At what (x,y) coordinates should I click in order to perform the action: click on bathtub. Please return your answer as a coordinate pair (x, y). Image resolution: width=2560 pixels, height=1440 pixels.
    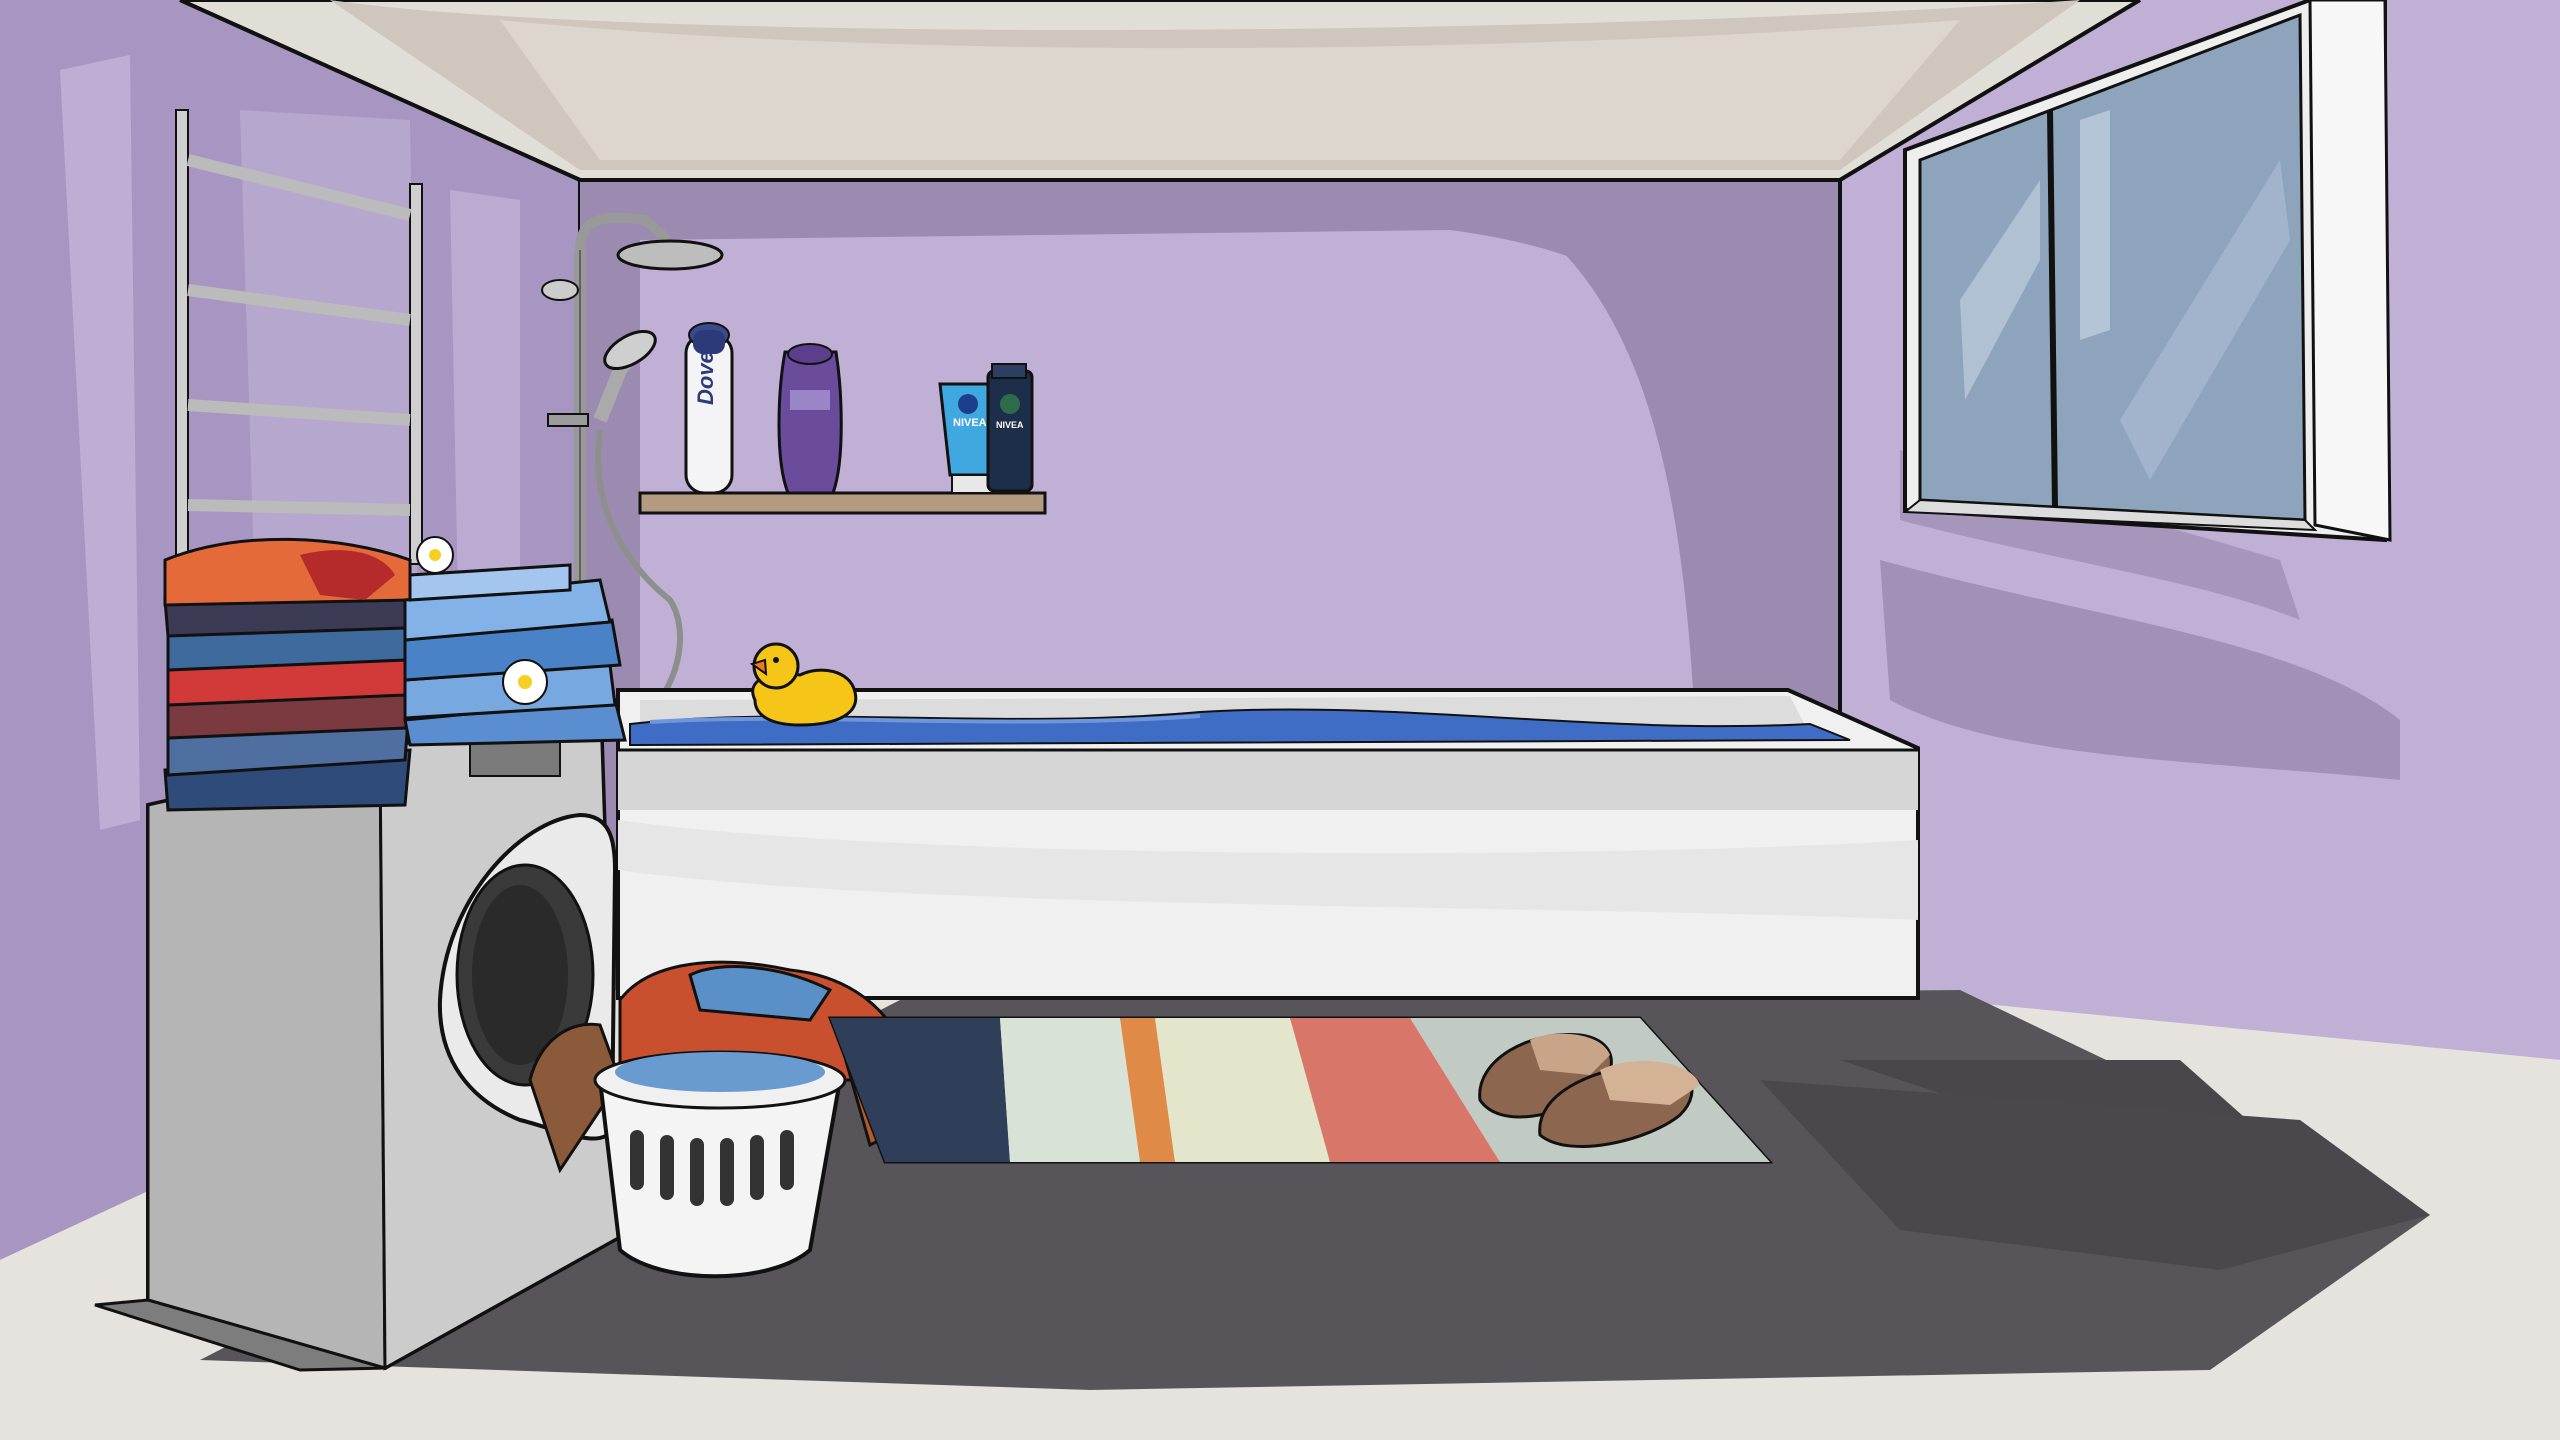
    Looking at the image, I should click on (1268, 844).